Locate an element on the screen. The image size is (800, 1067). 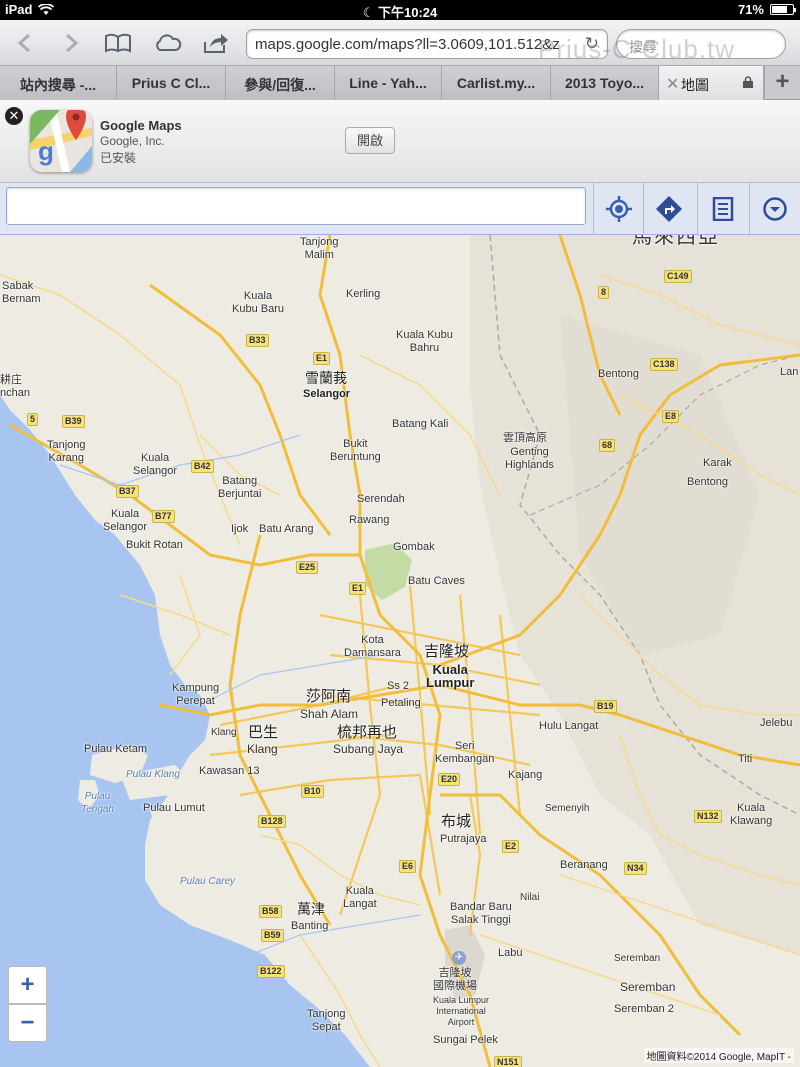
map-label-hulu-langat: Hulu Langat is located at coordinates (569, 726).